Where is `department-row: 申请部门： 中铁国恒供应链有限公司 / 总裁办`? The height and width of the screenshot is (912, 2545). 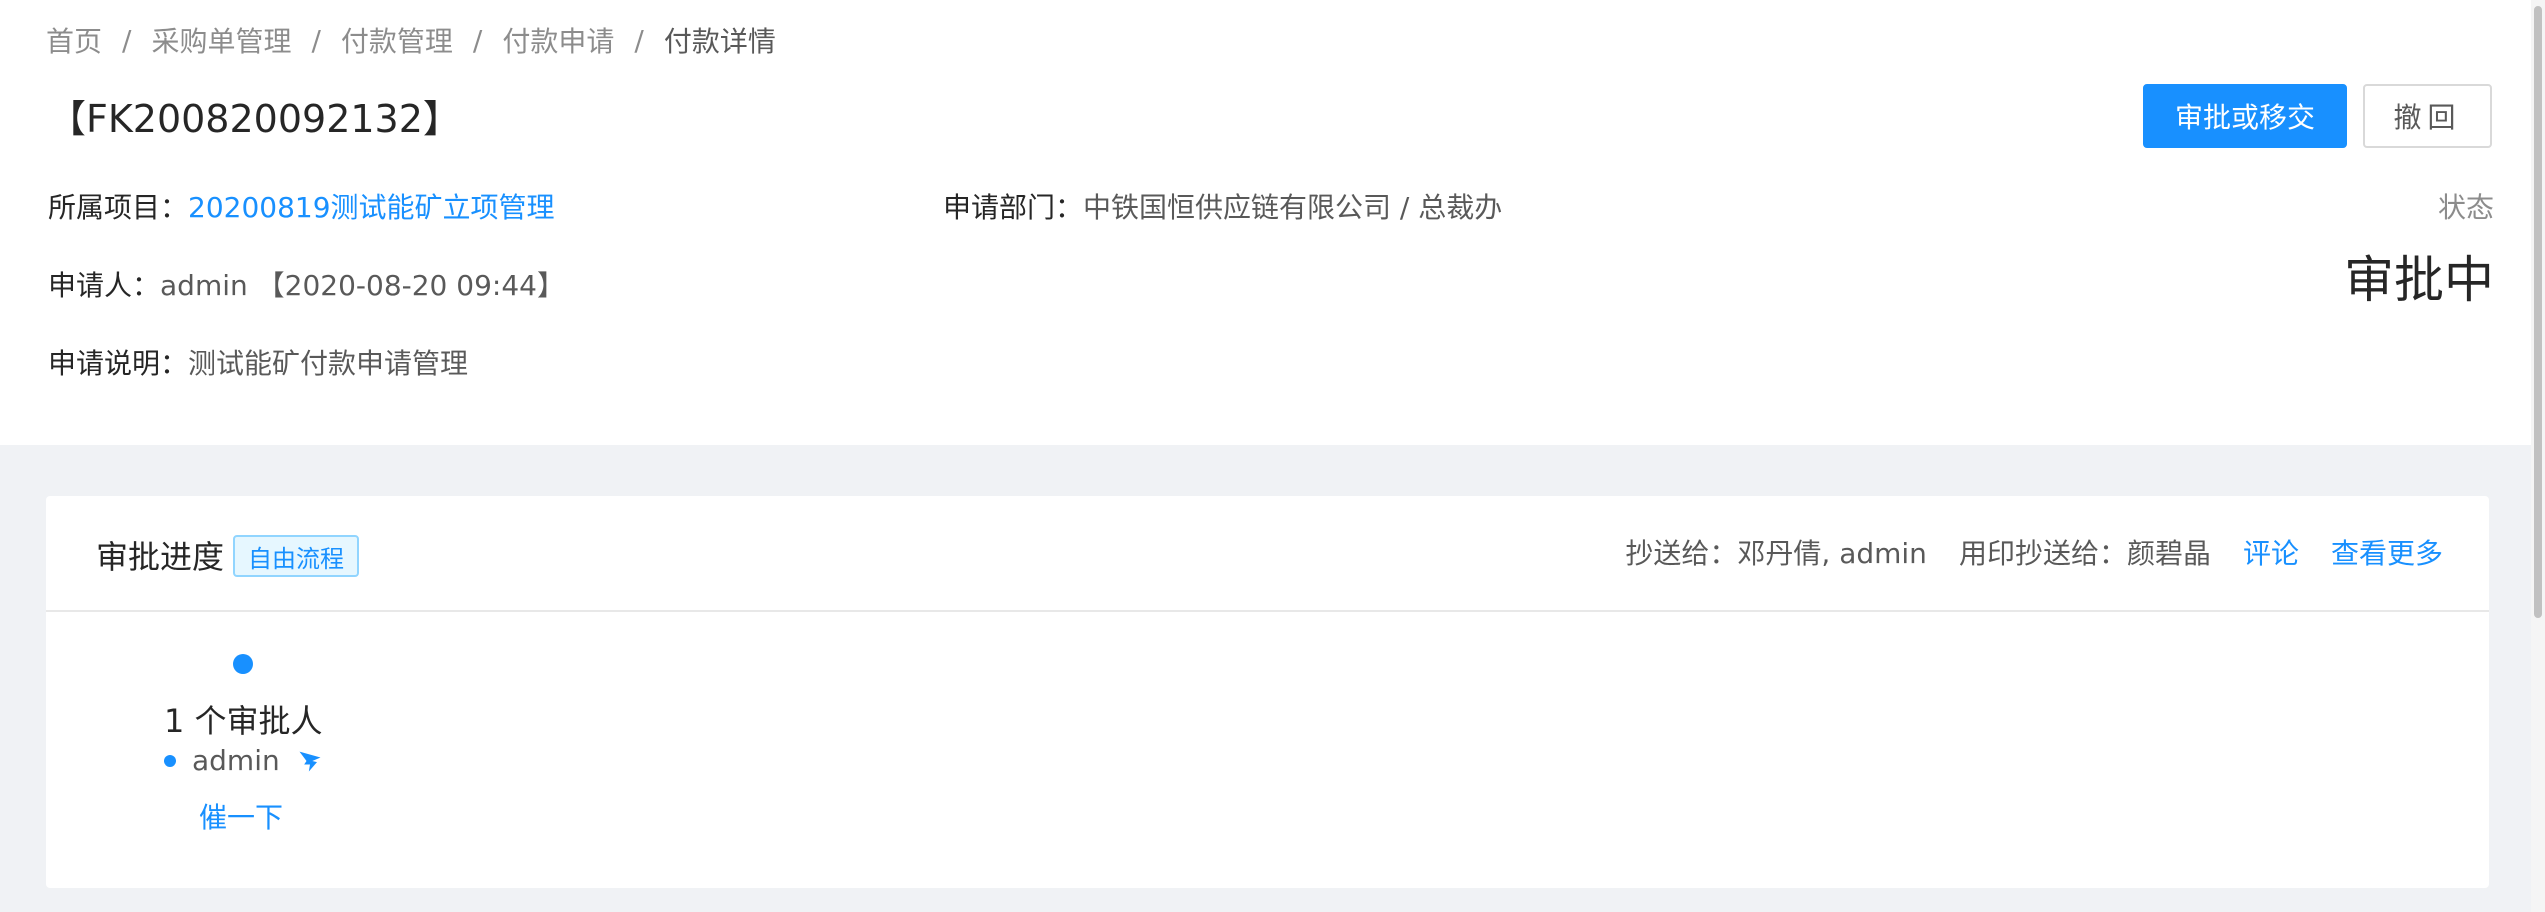 department-row: 申请部门： 中铁国恒供应链有限公司 / 总裁办 is located at coordinates (1222, 206).